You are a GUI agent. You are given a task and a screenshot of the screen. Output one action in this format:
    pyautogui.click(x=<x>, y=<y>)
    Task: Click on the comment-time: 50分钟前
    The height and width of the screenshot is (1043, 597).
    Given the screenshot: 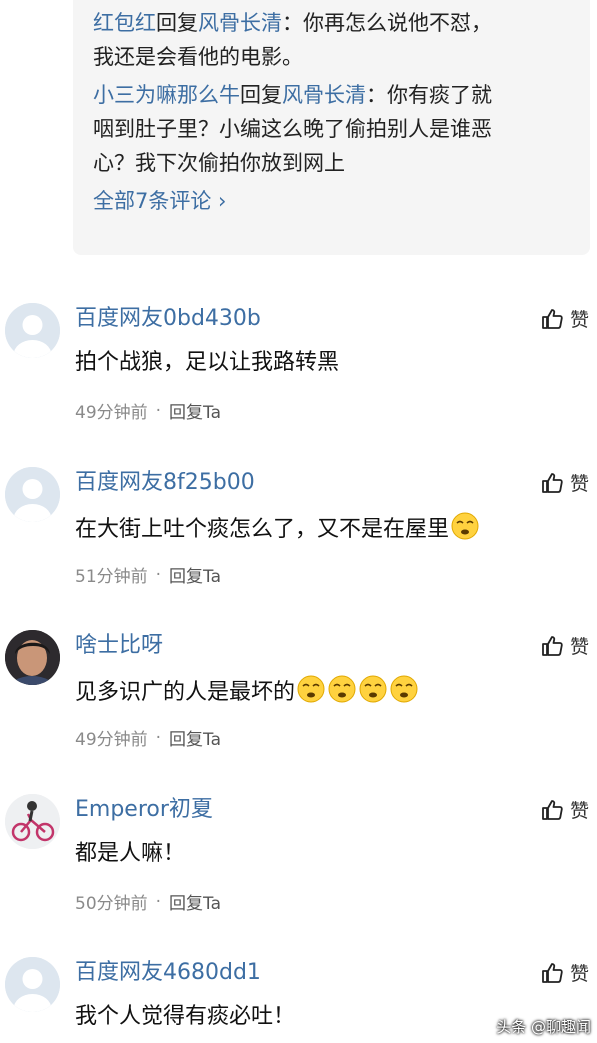 What is the action you would take?
    pyautogui.click(x=111, y=904)
    